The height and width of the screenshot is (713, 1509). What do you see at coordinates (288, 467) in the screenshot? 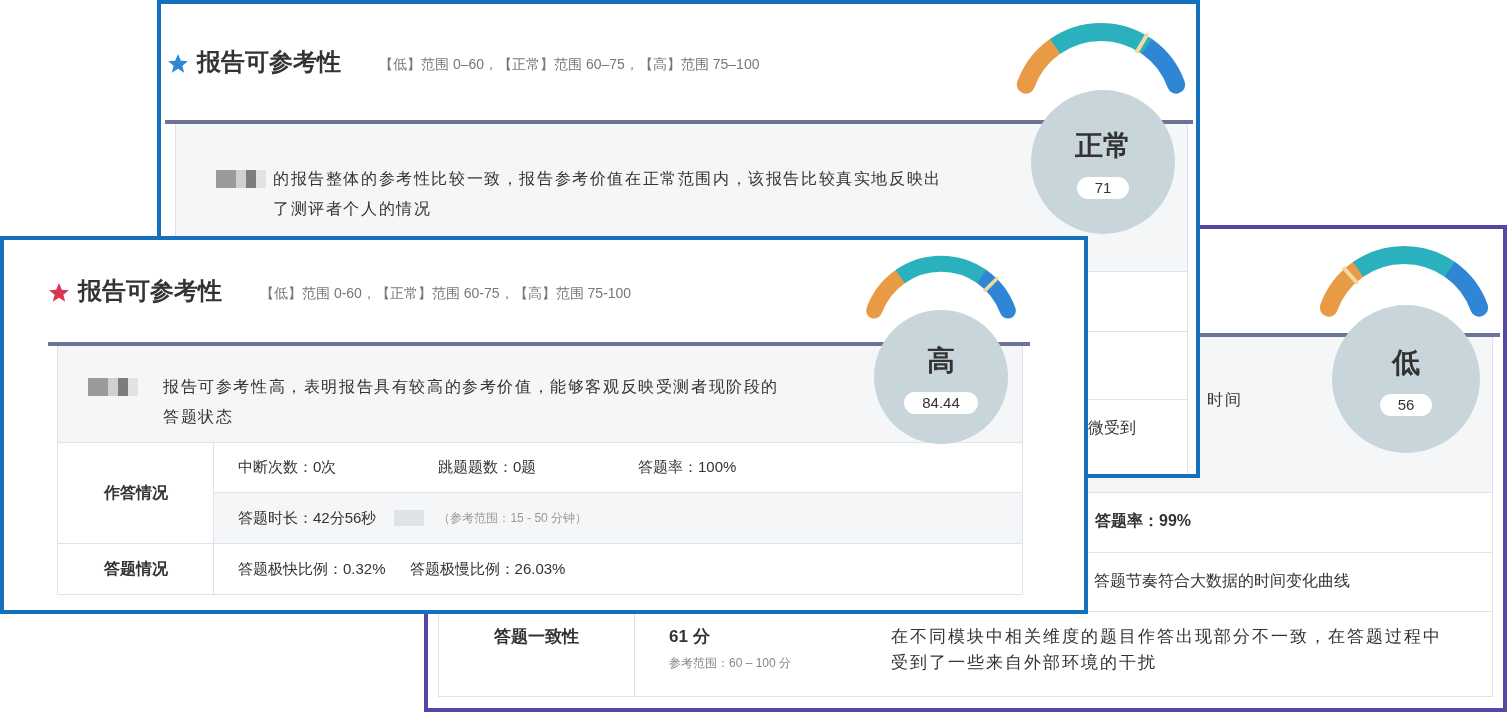
I see `stat-text: 中断次数：0次` at bounding box center [288, 467].